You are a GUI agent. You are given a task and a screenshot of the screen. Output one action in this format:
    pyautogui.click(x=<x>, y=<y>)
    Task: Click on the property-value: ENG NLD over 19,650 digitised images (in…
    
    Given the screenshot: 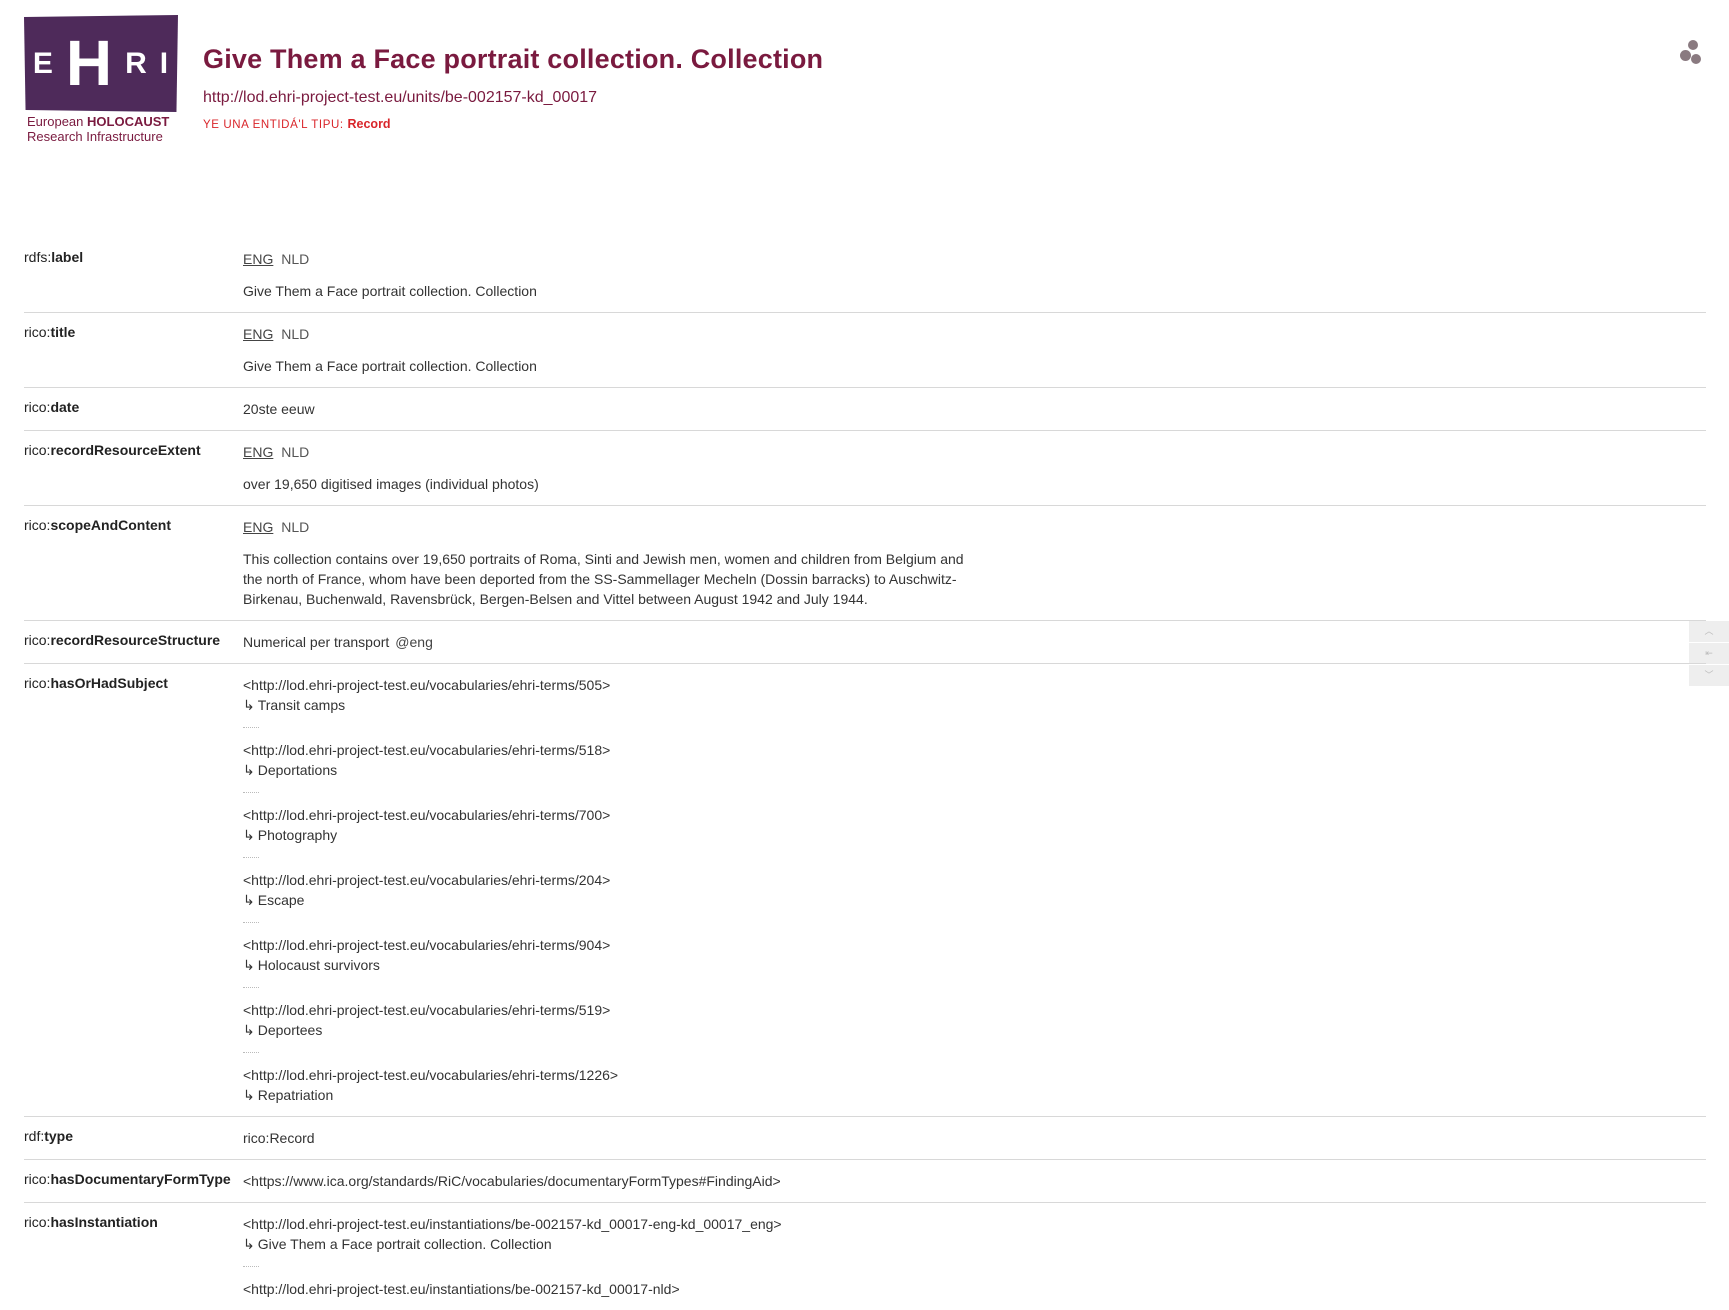 What is the action you would take?
    pyautogui.click(x=974, y=468)
    